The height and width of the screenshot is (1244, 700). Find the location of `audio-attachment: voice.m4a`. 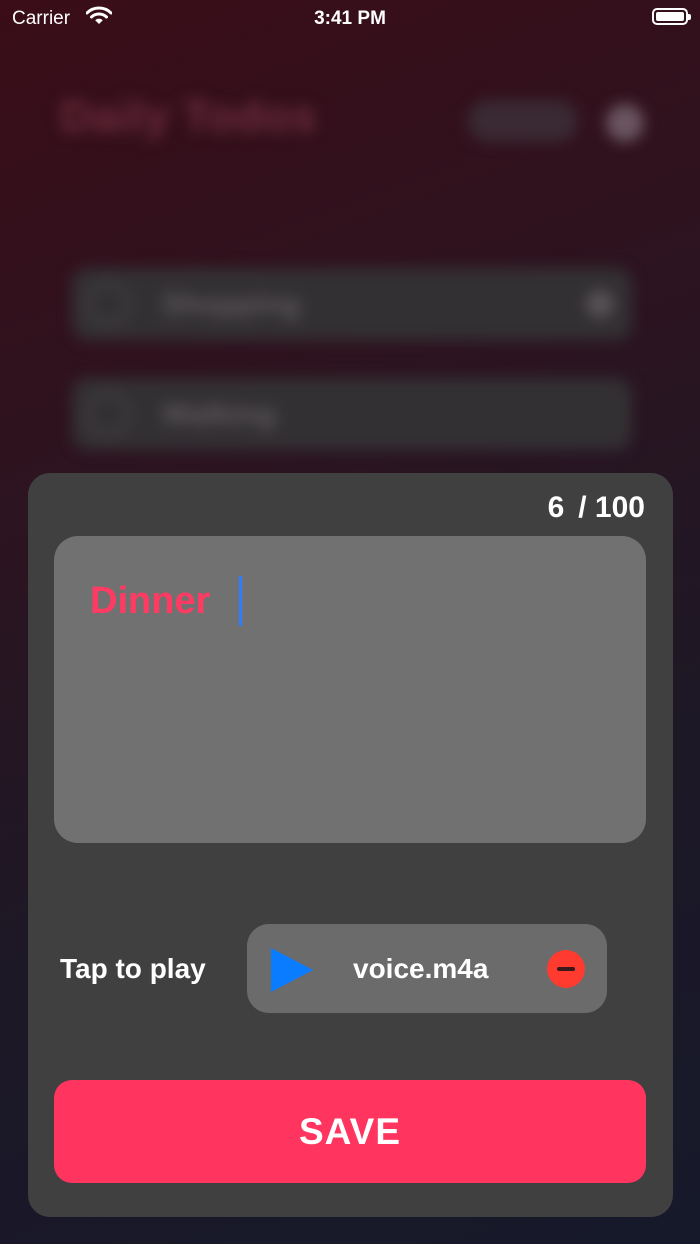

audio-attachment: voice.m4a is located at coordinates (427, 968).